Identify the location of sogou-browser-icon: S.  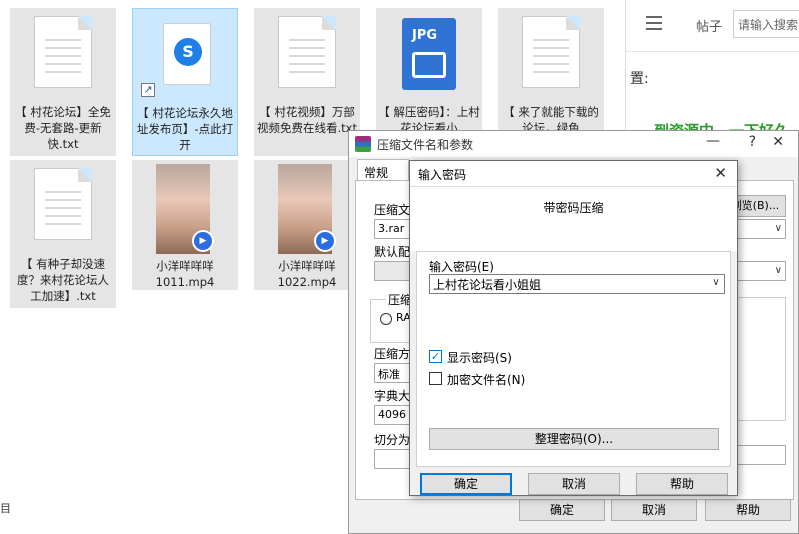
(187, 54).